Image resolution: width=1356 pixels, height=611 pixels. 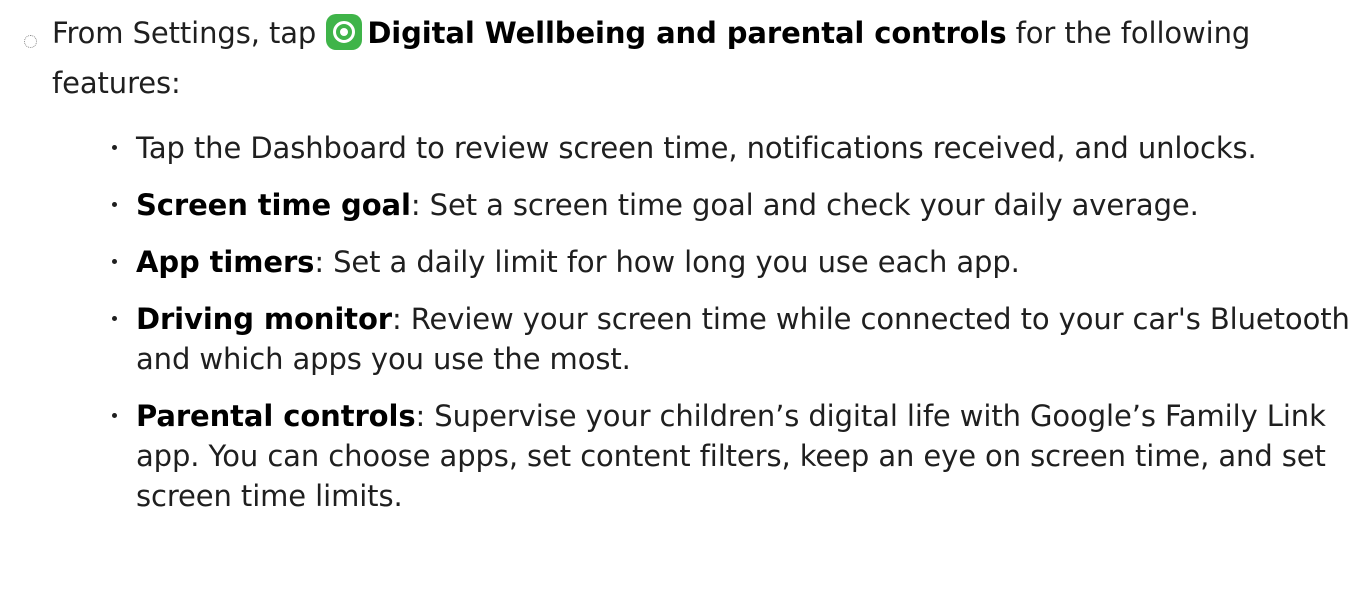 I want to click on feature-term: Parental controls, so click(x=276, y=416).